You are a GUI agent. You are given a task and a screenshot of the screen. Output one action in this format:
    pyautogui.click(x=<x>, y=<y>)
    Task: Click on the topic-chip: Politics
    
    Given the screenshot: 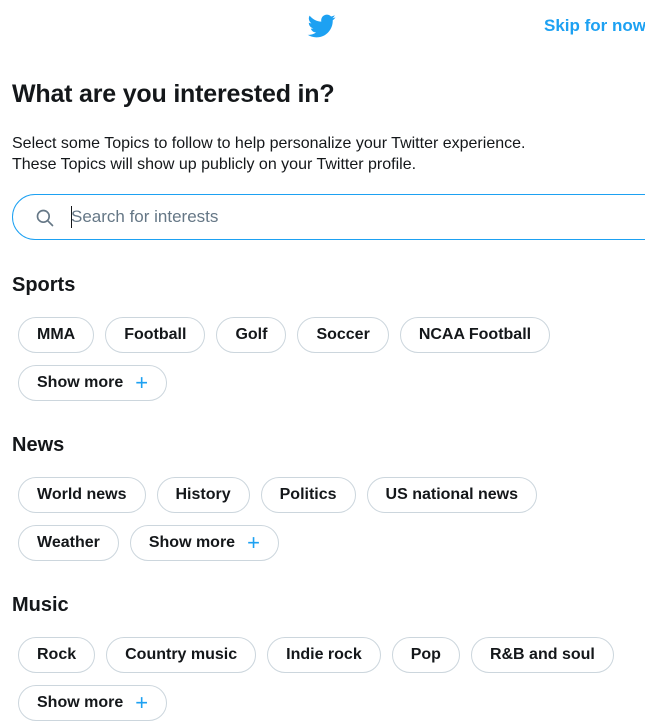 What is the action you would take?
    pyautogui.click(x=308, y=495)
    